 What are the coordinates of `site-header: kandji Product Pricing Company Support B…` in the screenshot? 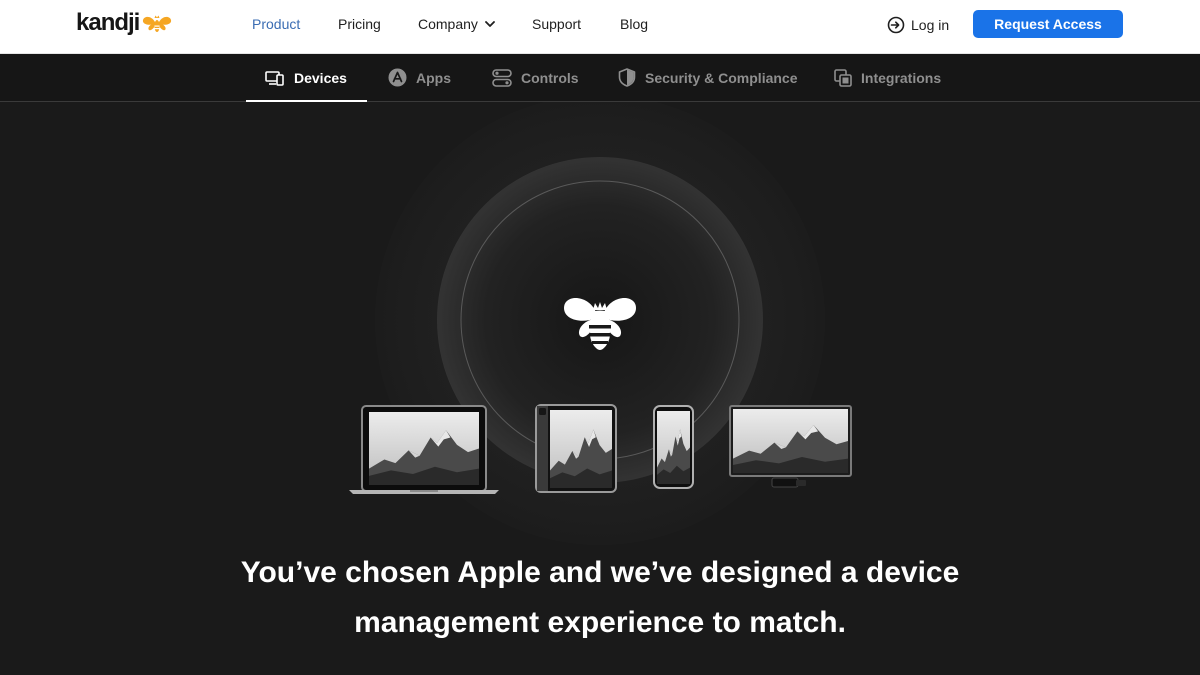 It's located at (600, 27).